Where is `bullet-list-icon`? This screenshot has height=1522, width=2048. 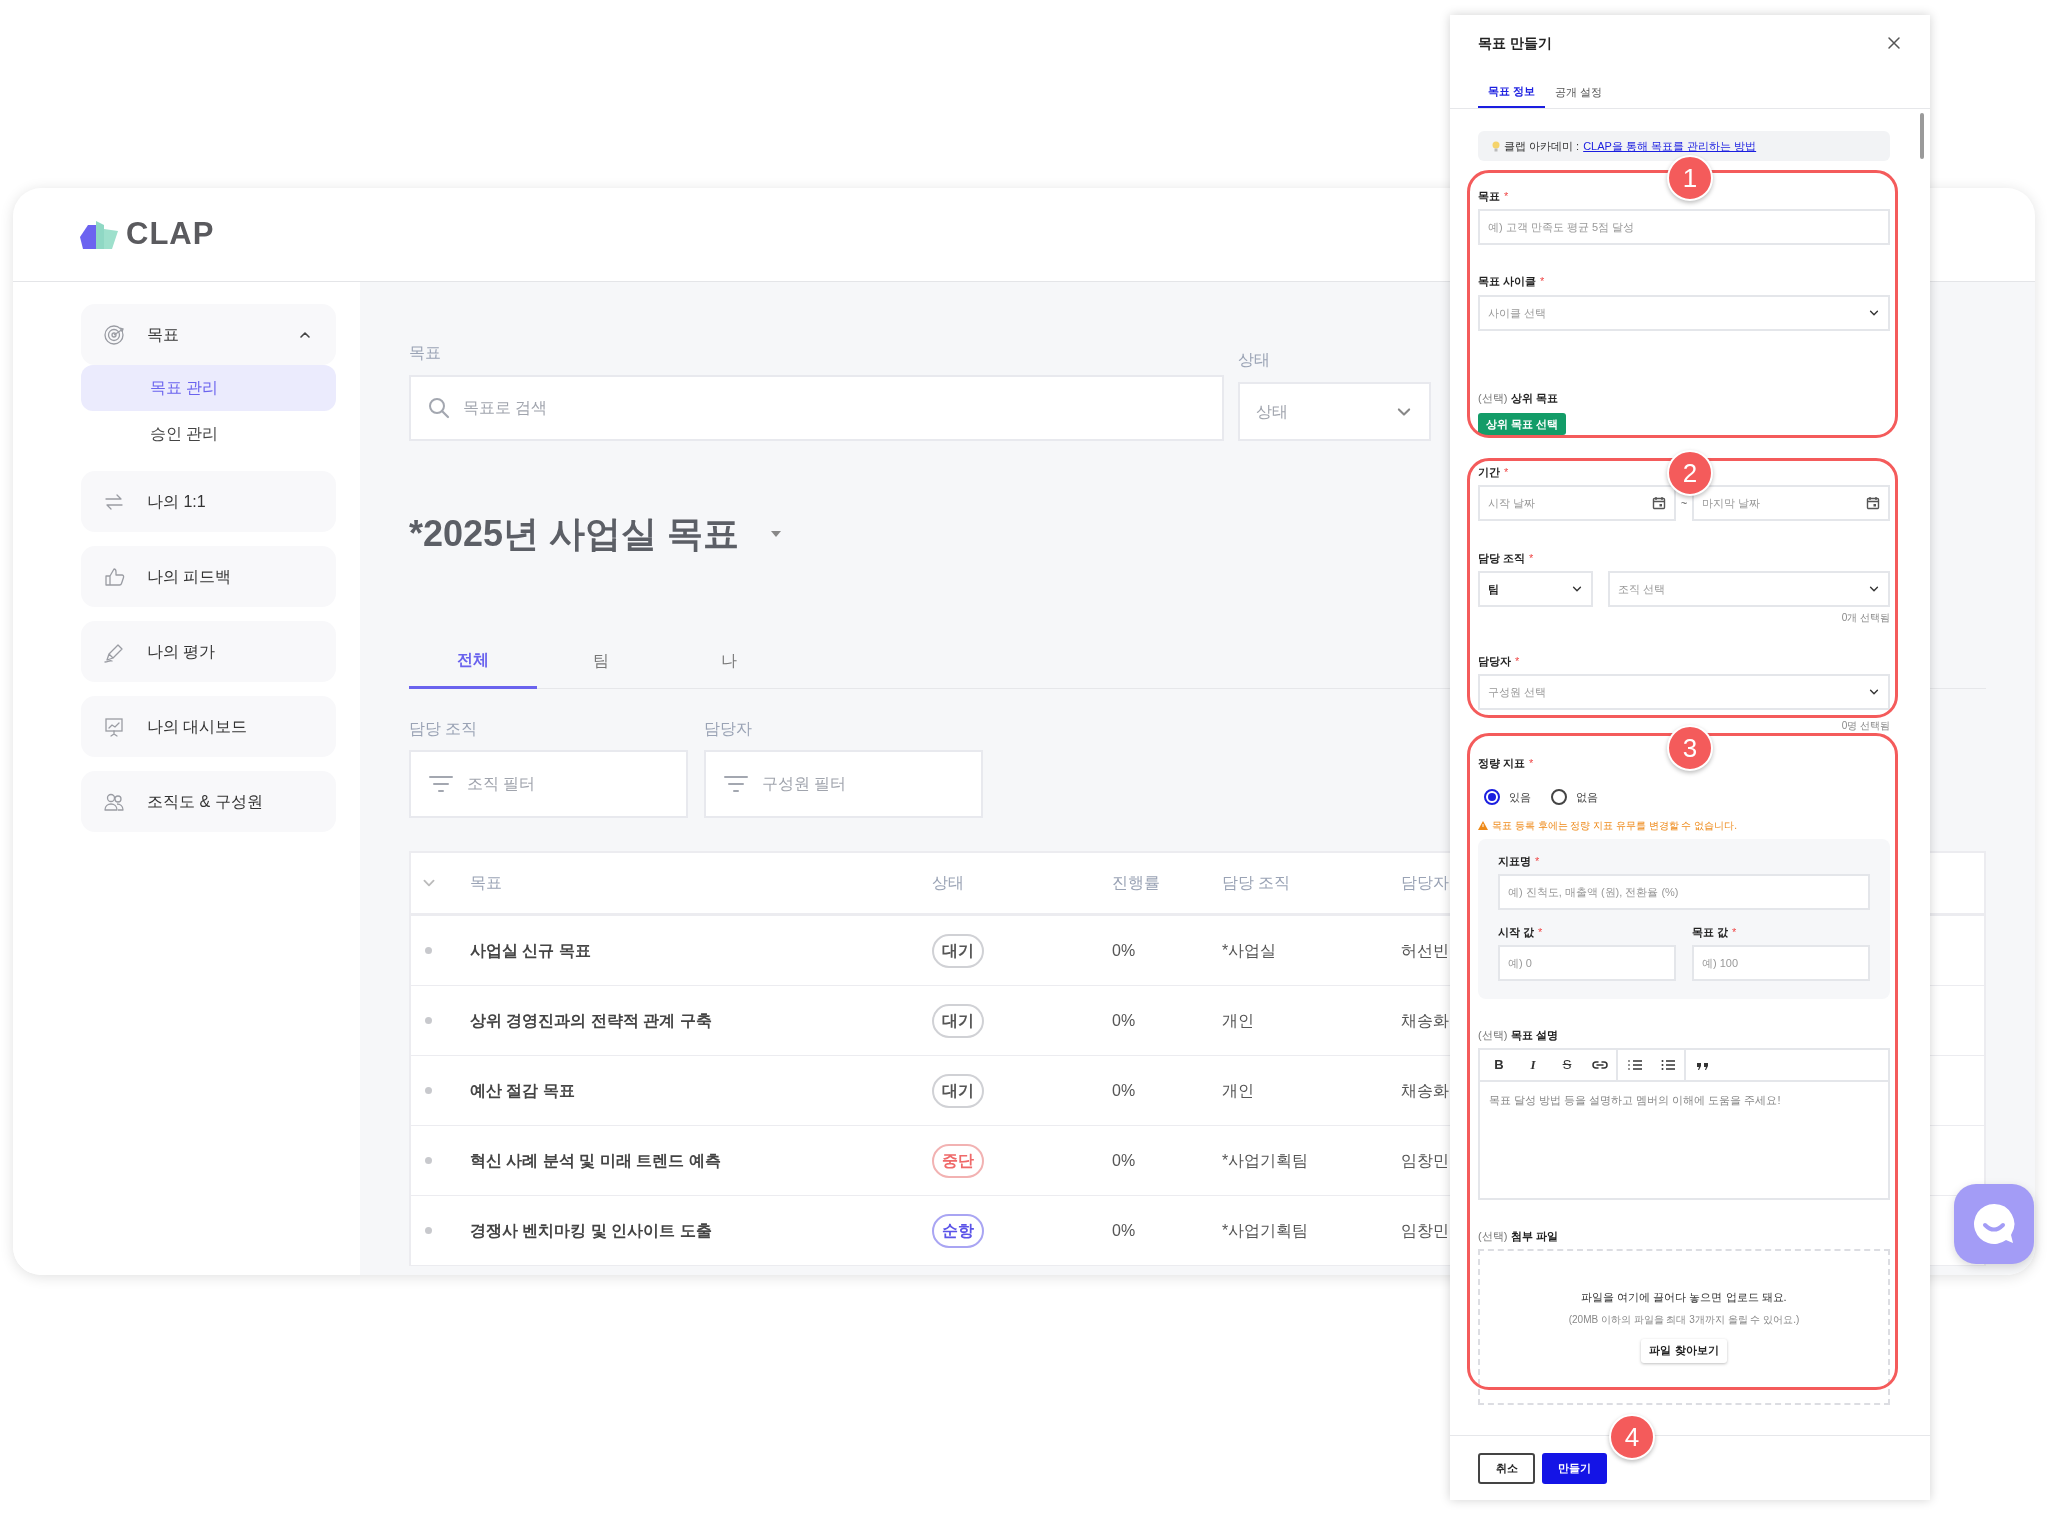 bullet-list-icon is located at coordinates (1668, 1065).